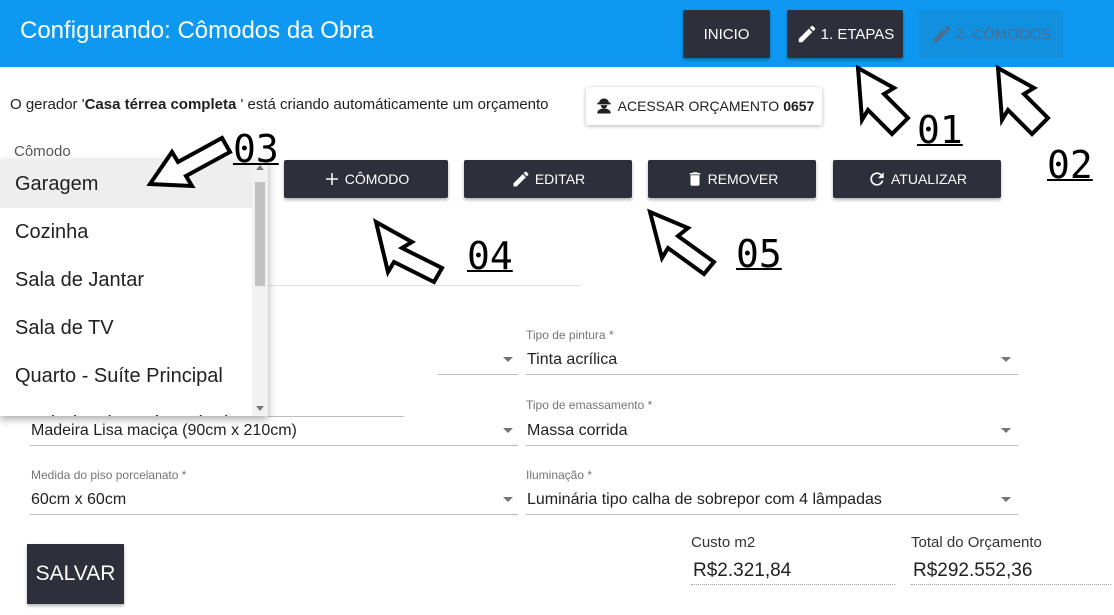 The height and width of the screenshot is (615, 1114). What do you see at coordinates (1070, 165) in the screenshot?
I see `annotation-label: 02` at bounding box center [1070, 165].